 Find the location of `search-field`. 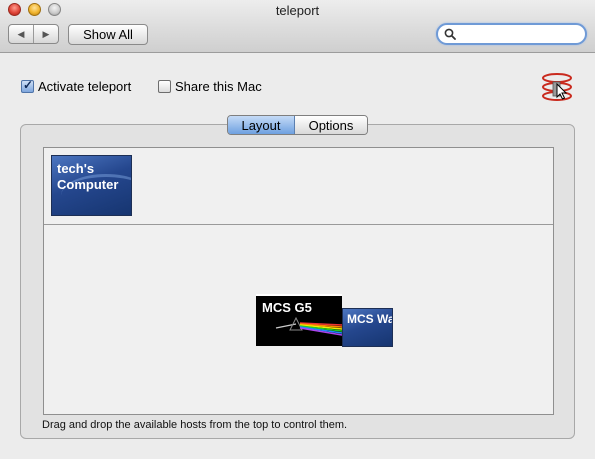

search-field is located at coordinates (511, 34).